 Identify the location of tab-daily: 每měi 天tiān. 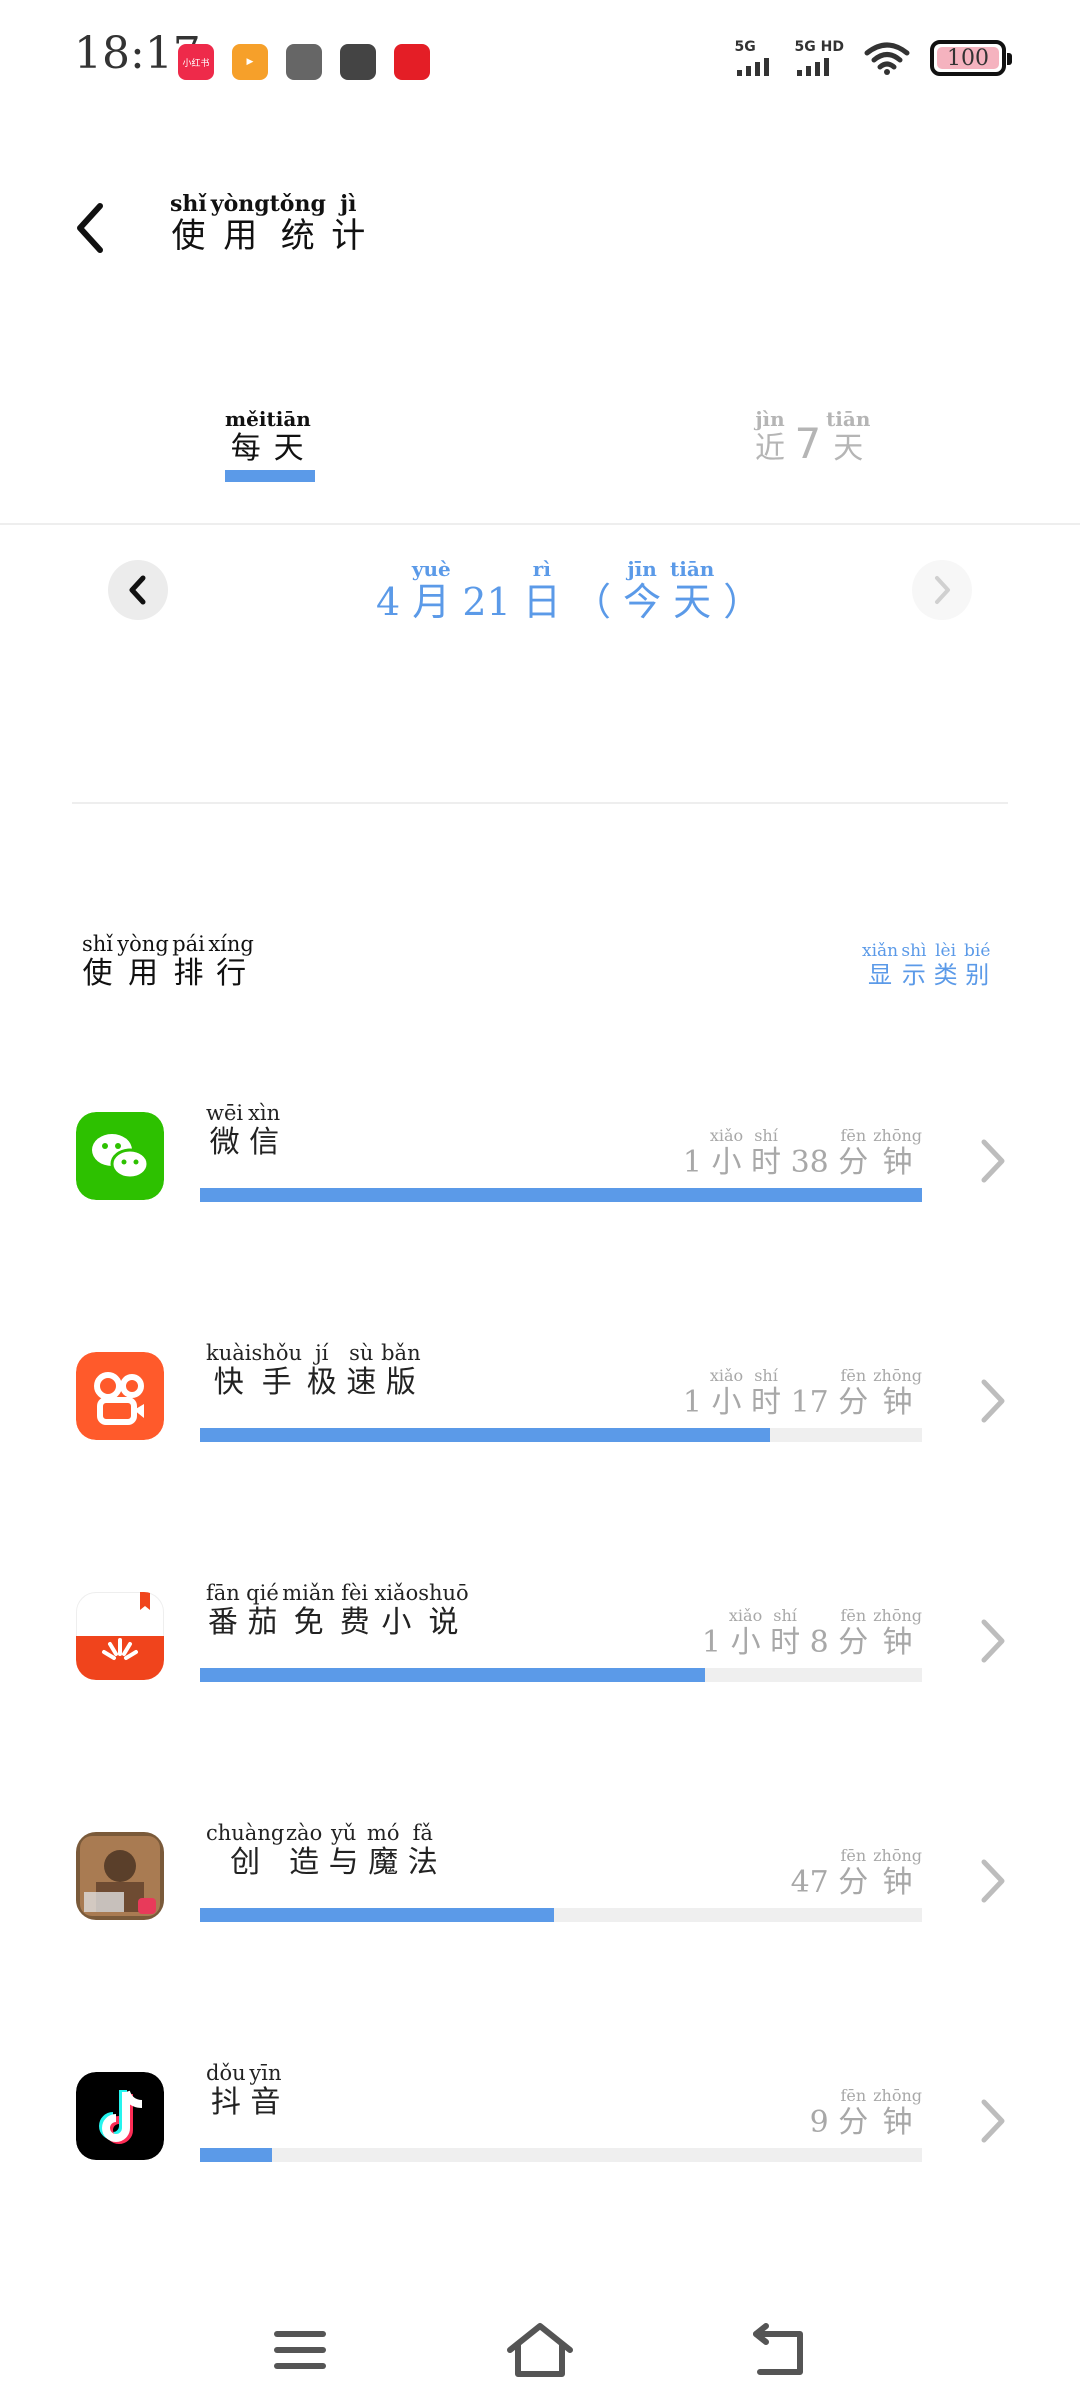
(268, 438).